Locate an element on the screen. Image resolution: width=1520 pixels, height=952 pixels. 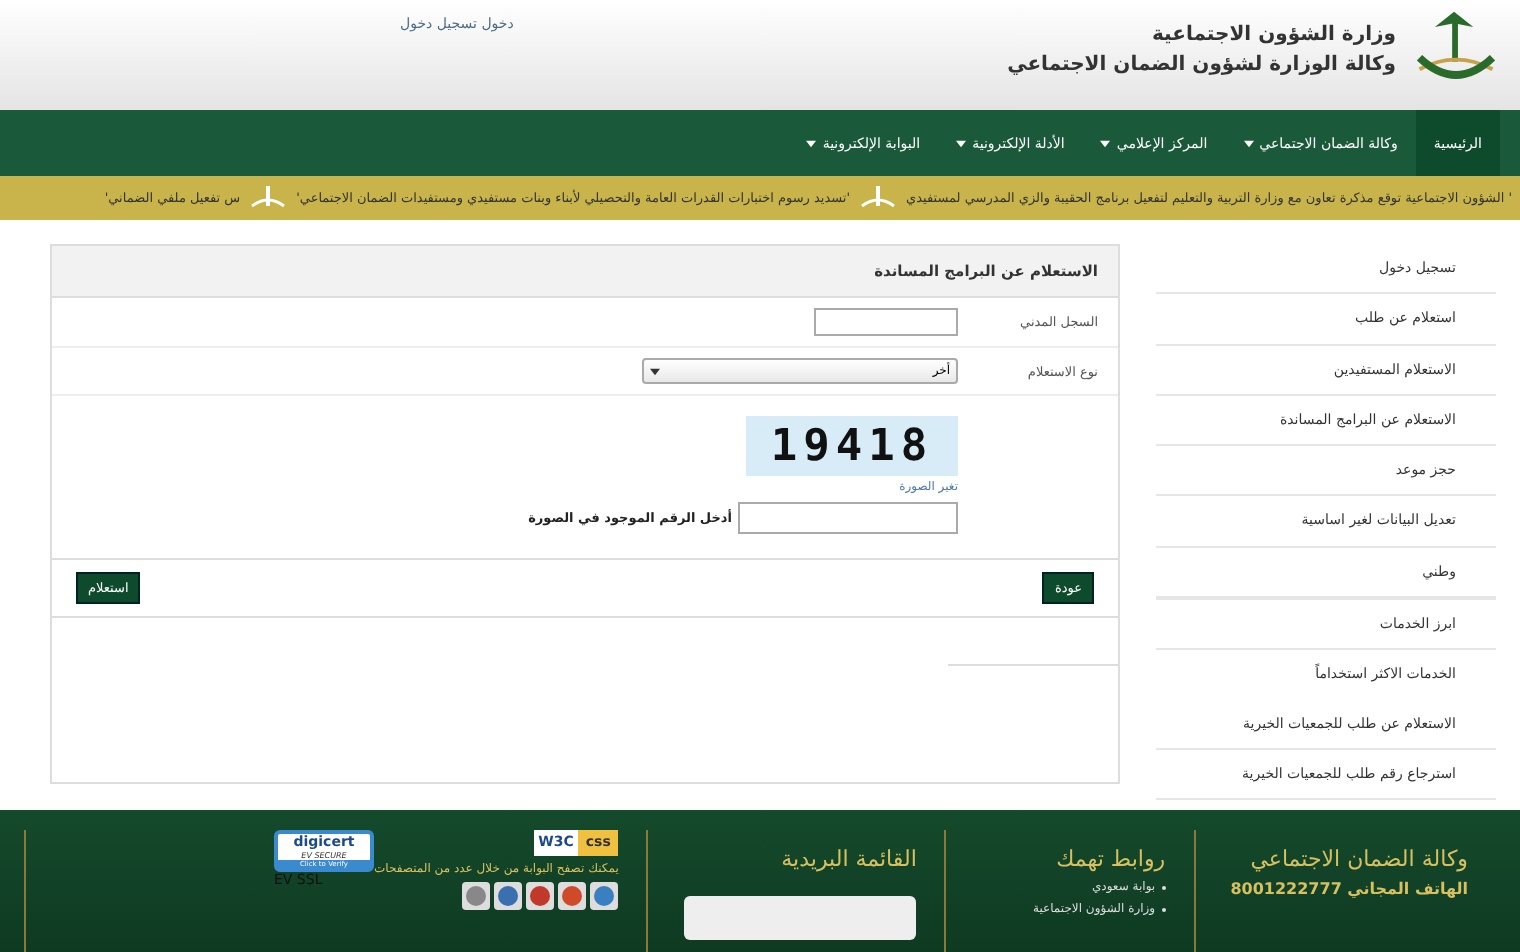
email-field is located at coordinates (800, 918).